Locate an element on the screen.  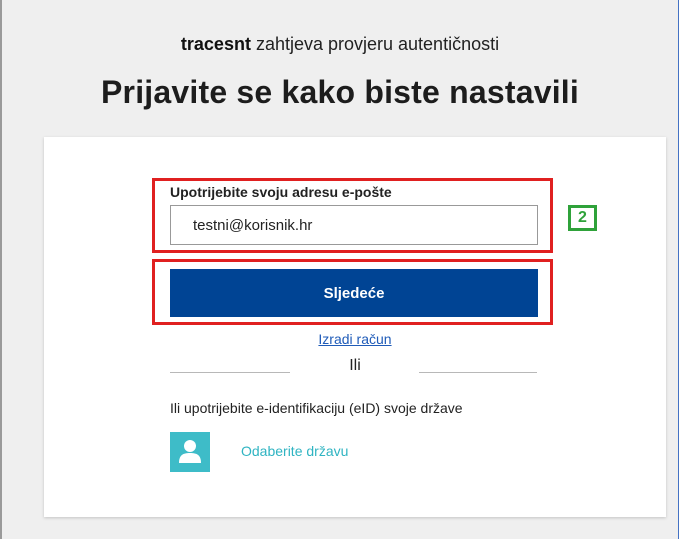
create-account-link: Izradi račun is located at coordinates (340, 339).